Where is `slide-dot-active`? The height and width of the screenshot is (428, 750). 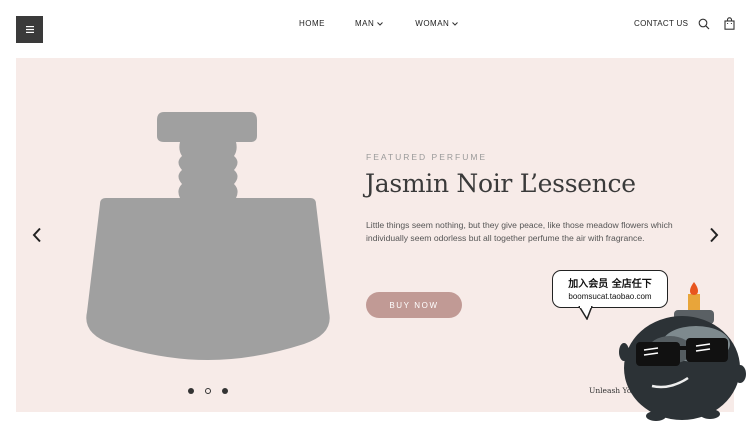
slide-dot-active is located at coordinates (208, 391).